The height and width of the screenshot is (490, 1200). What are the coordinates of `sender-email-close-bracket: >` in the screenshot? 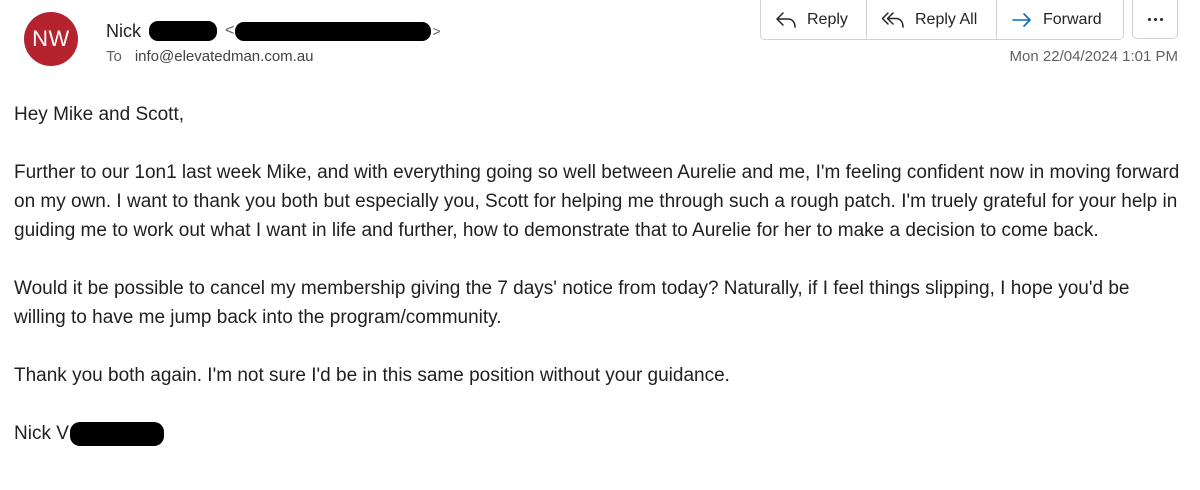 It's located at (436, 31).